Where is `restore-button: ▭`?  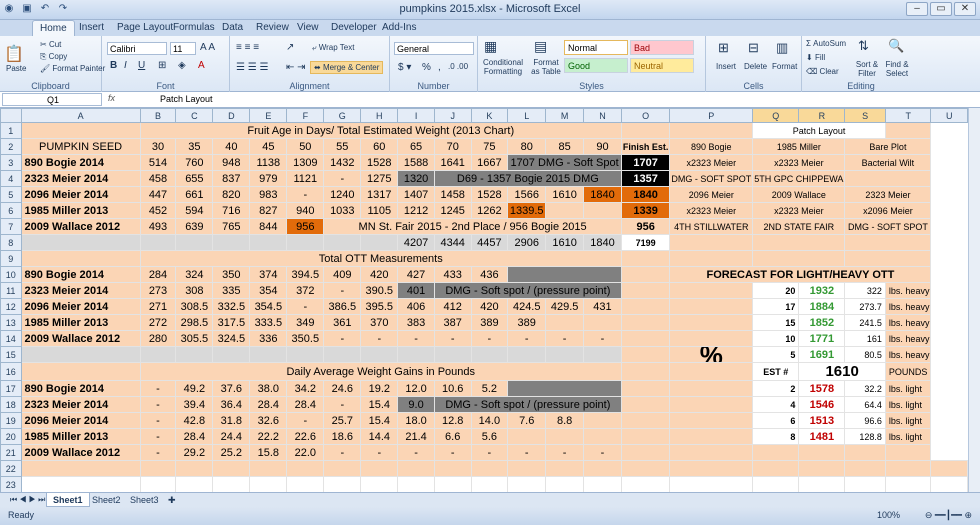 restore-button: ▭ is located at coordinates (941, 9).